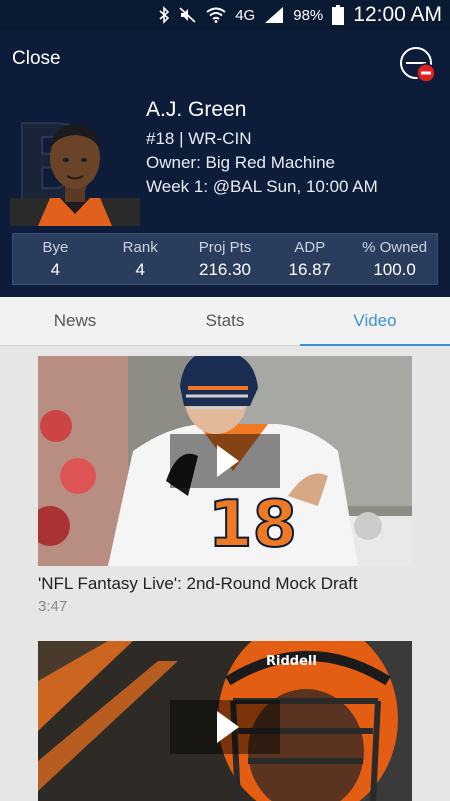 The height and width of the screenshot is (801, 450). I want to click on battery-icon, so click(338, 15).